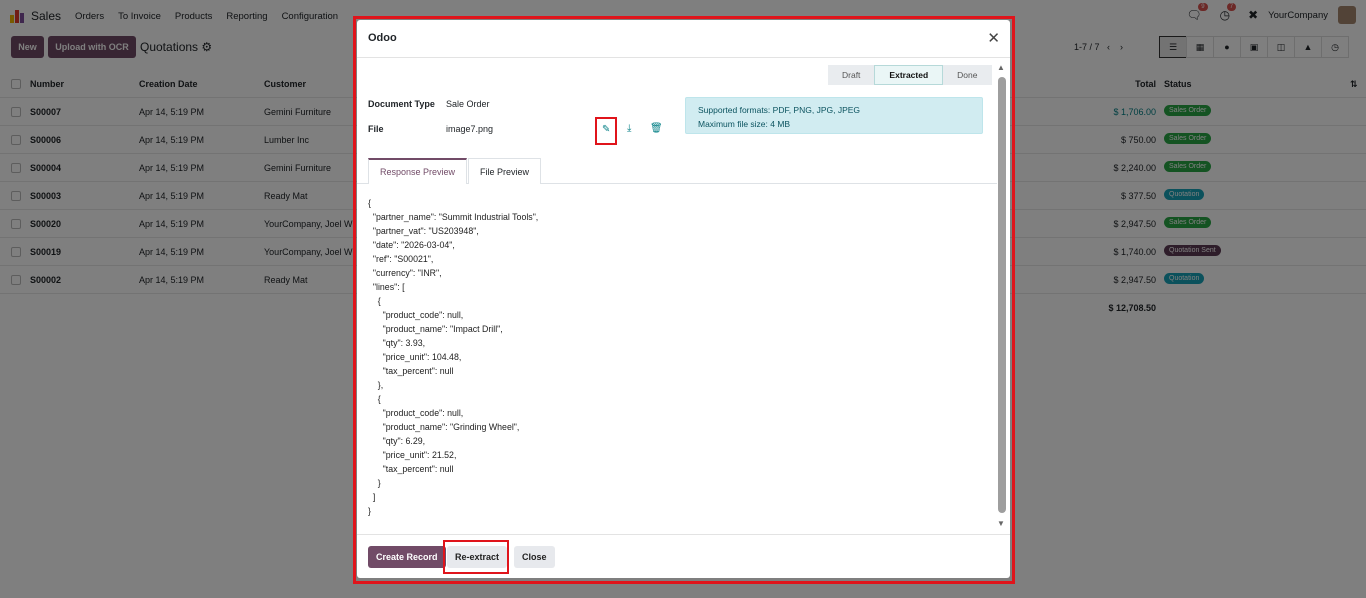 Image resolution: width=1366 pixels, height=598 pixels. I want to click on close-button: Close, so click(534, 557).